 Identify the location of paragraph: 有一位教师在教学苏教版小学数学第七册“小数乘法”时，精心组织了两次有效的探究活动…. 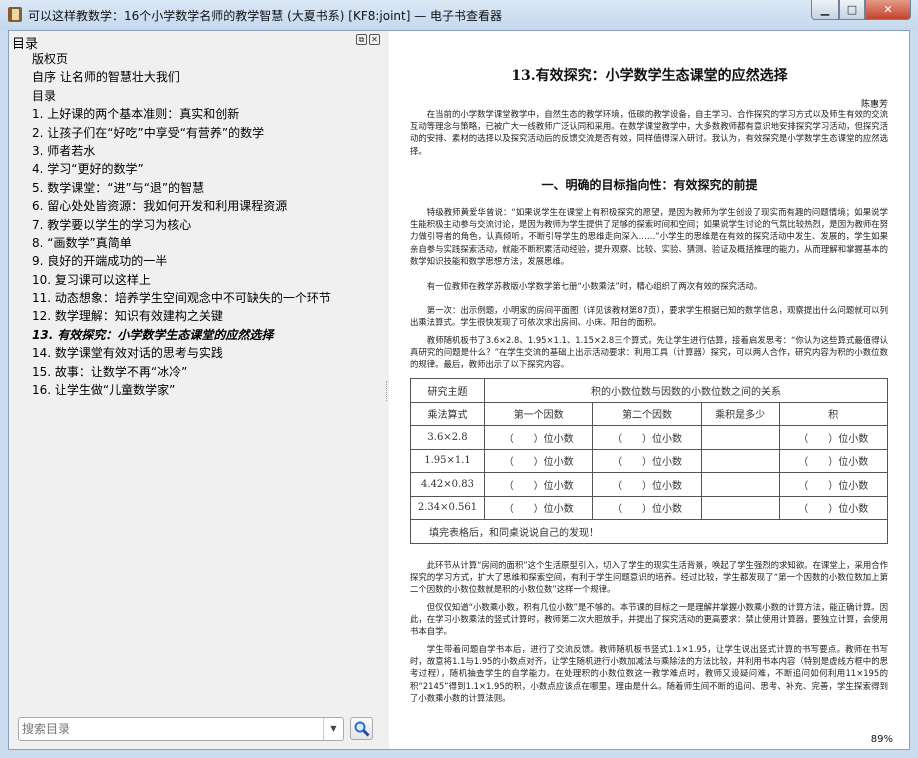
(594, 286).